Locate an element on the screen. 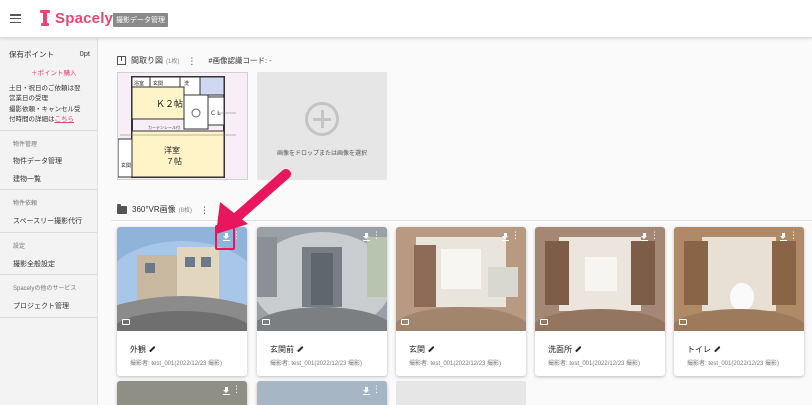  image-dropzone: 画像をドロップまたは画像を選択 is located at coordinates (322, 126).